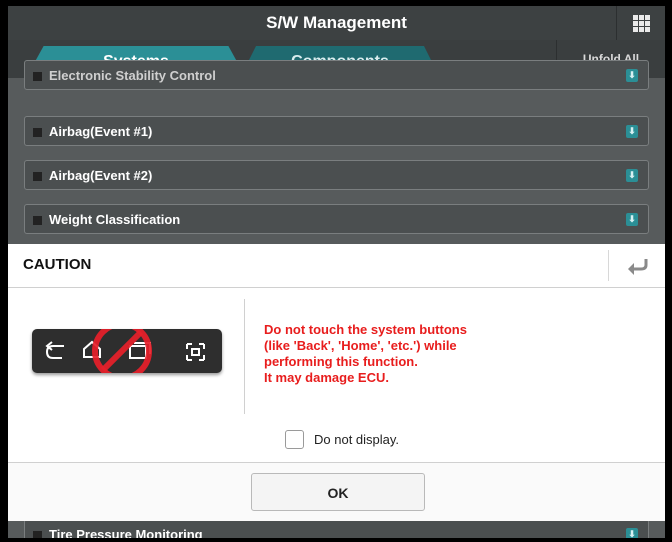 The width and height of the screenshot is (672, 542). I want to click on list-item: Electronic Stability Control ⬇, so click(336, 75).